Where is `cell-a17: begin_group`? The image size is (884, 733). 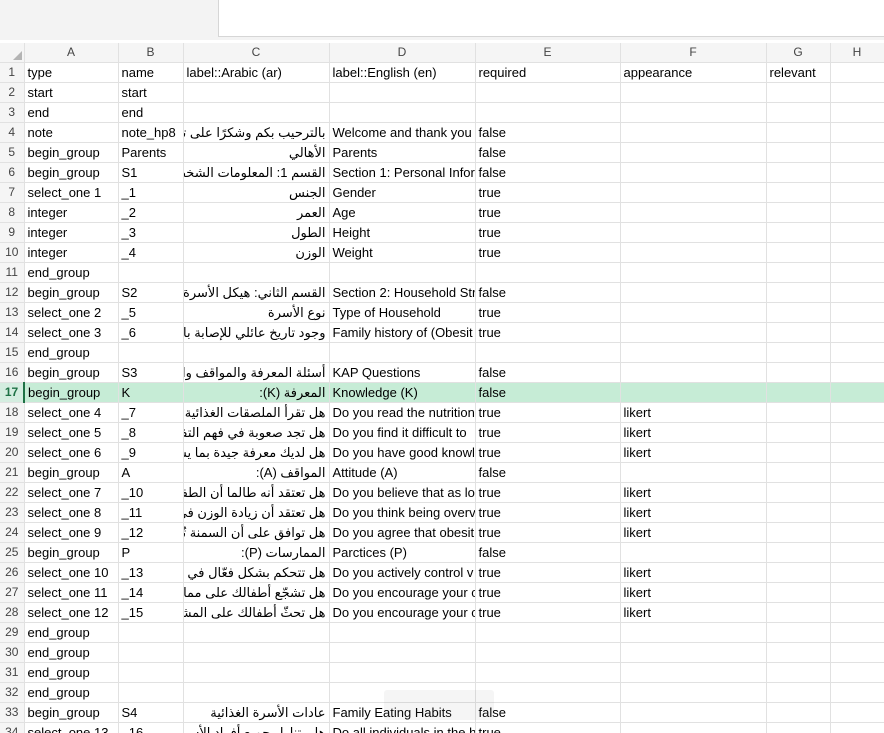
cell-a17: begin_group is located at coordinates (71, 392).